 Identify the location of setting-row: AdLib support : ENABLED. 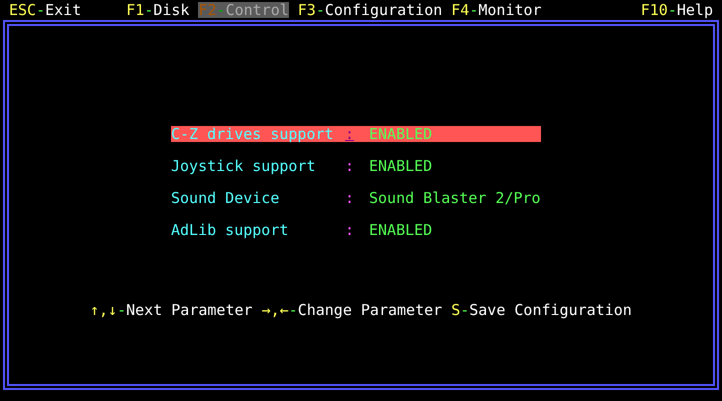
(356, 230).